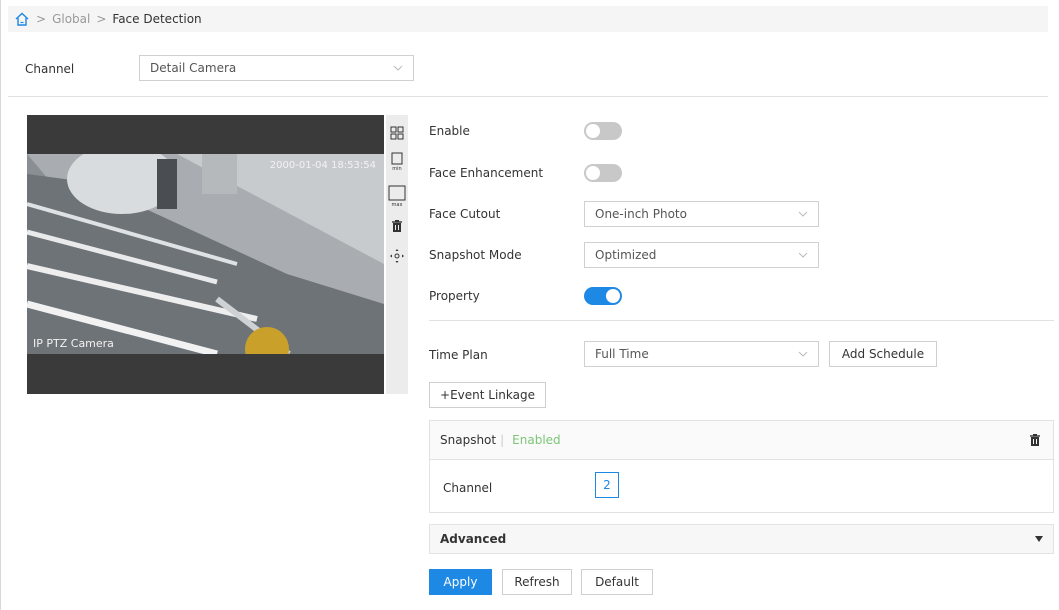 The height and width of the screenshot is (610, 1059). Describe the element at coordinates (460, 582) in the screenshot. I see `apply-button: Apply` at that location.